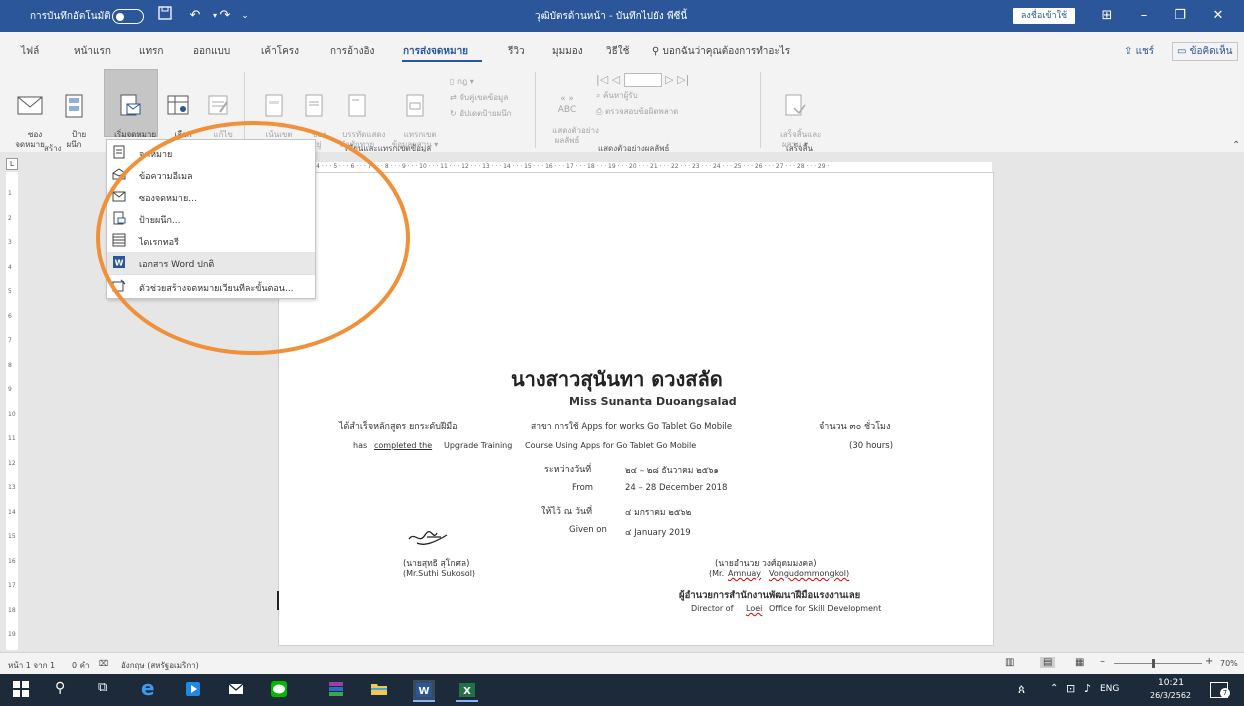 Image resolution: width=1244 pixels, height=706 pixels. What do you see at coordinates (1102, 661) in the screenshot?
I see `zoom-out-icon: –` at bounding box center [1102, 661].